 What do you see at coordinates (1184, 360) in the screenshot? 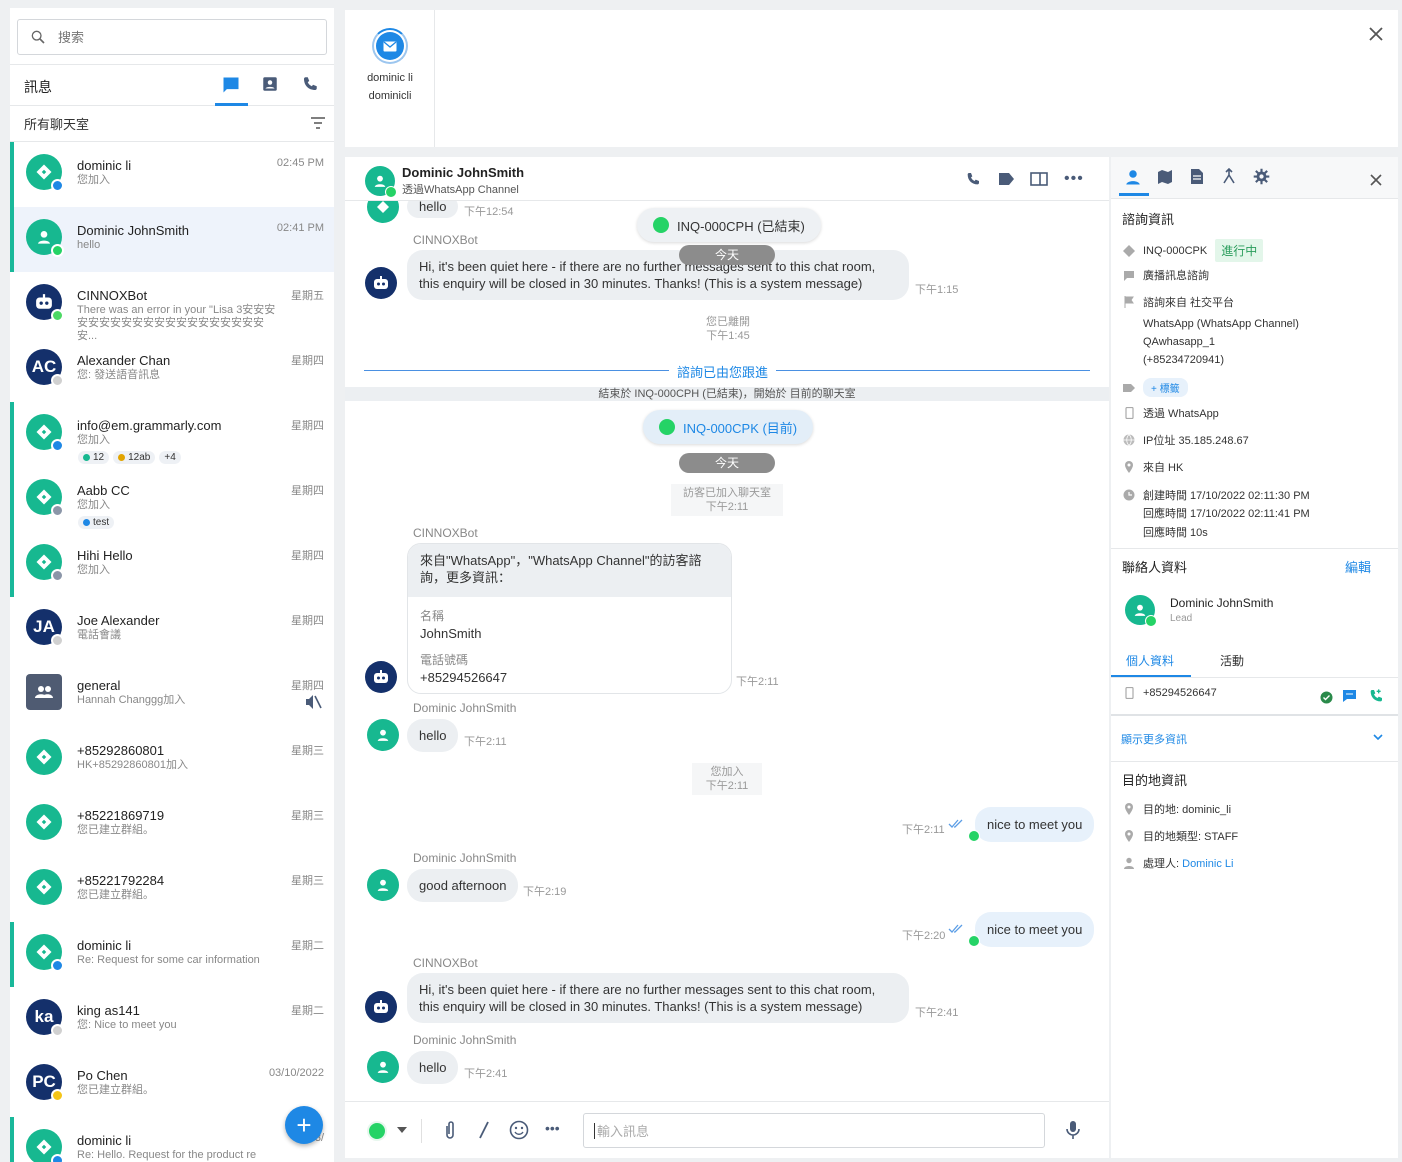
I see `source-number: (+85234720941)` at bounding box center [1184, 360].